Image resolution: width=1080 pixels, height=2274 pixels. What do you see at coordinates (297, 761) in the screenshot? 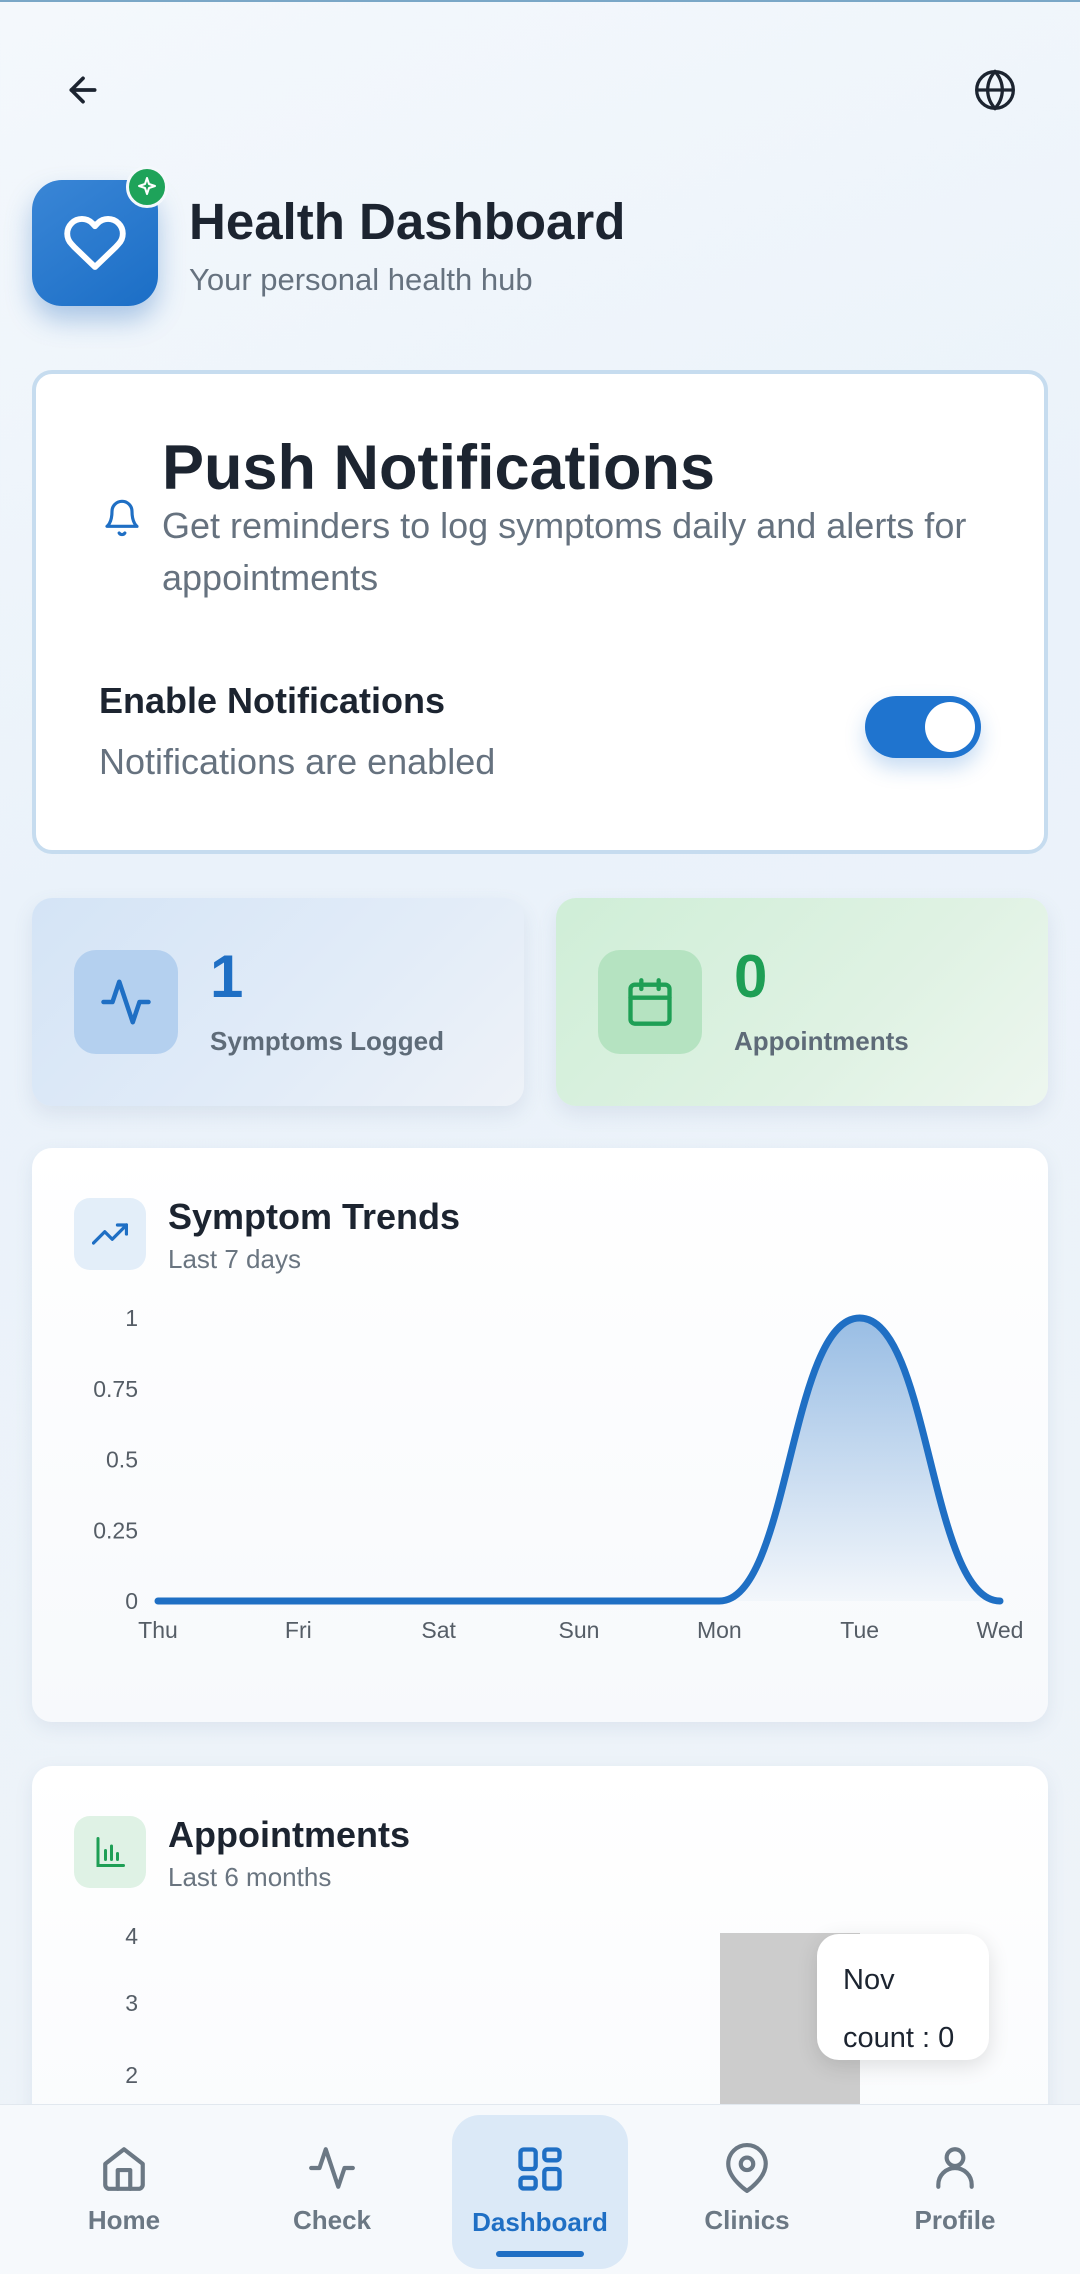
I see `notifications-status: Notifications are enabled` at bounding box center [297, 761].